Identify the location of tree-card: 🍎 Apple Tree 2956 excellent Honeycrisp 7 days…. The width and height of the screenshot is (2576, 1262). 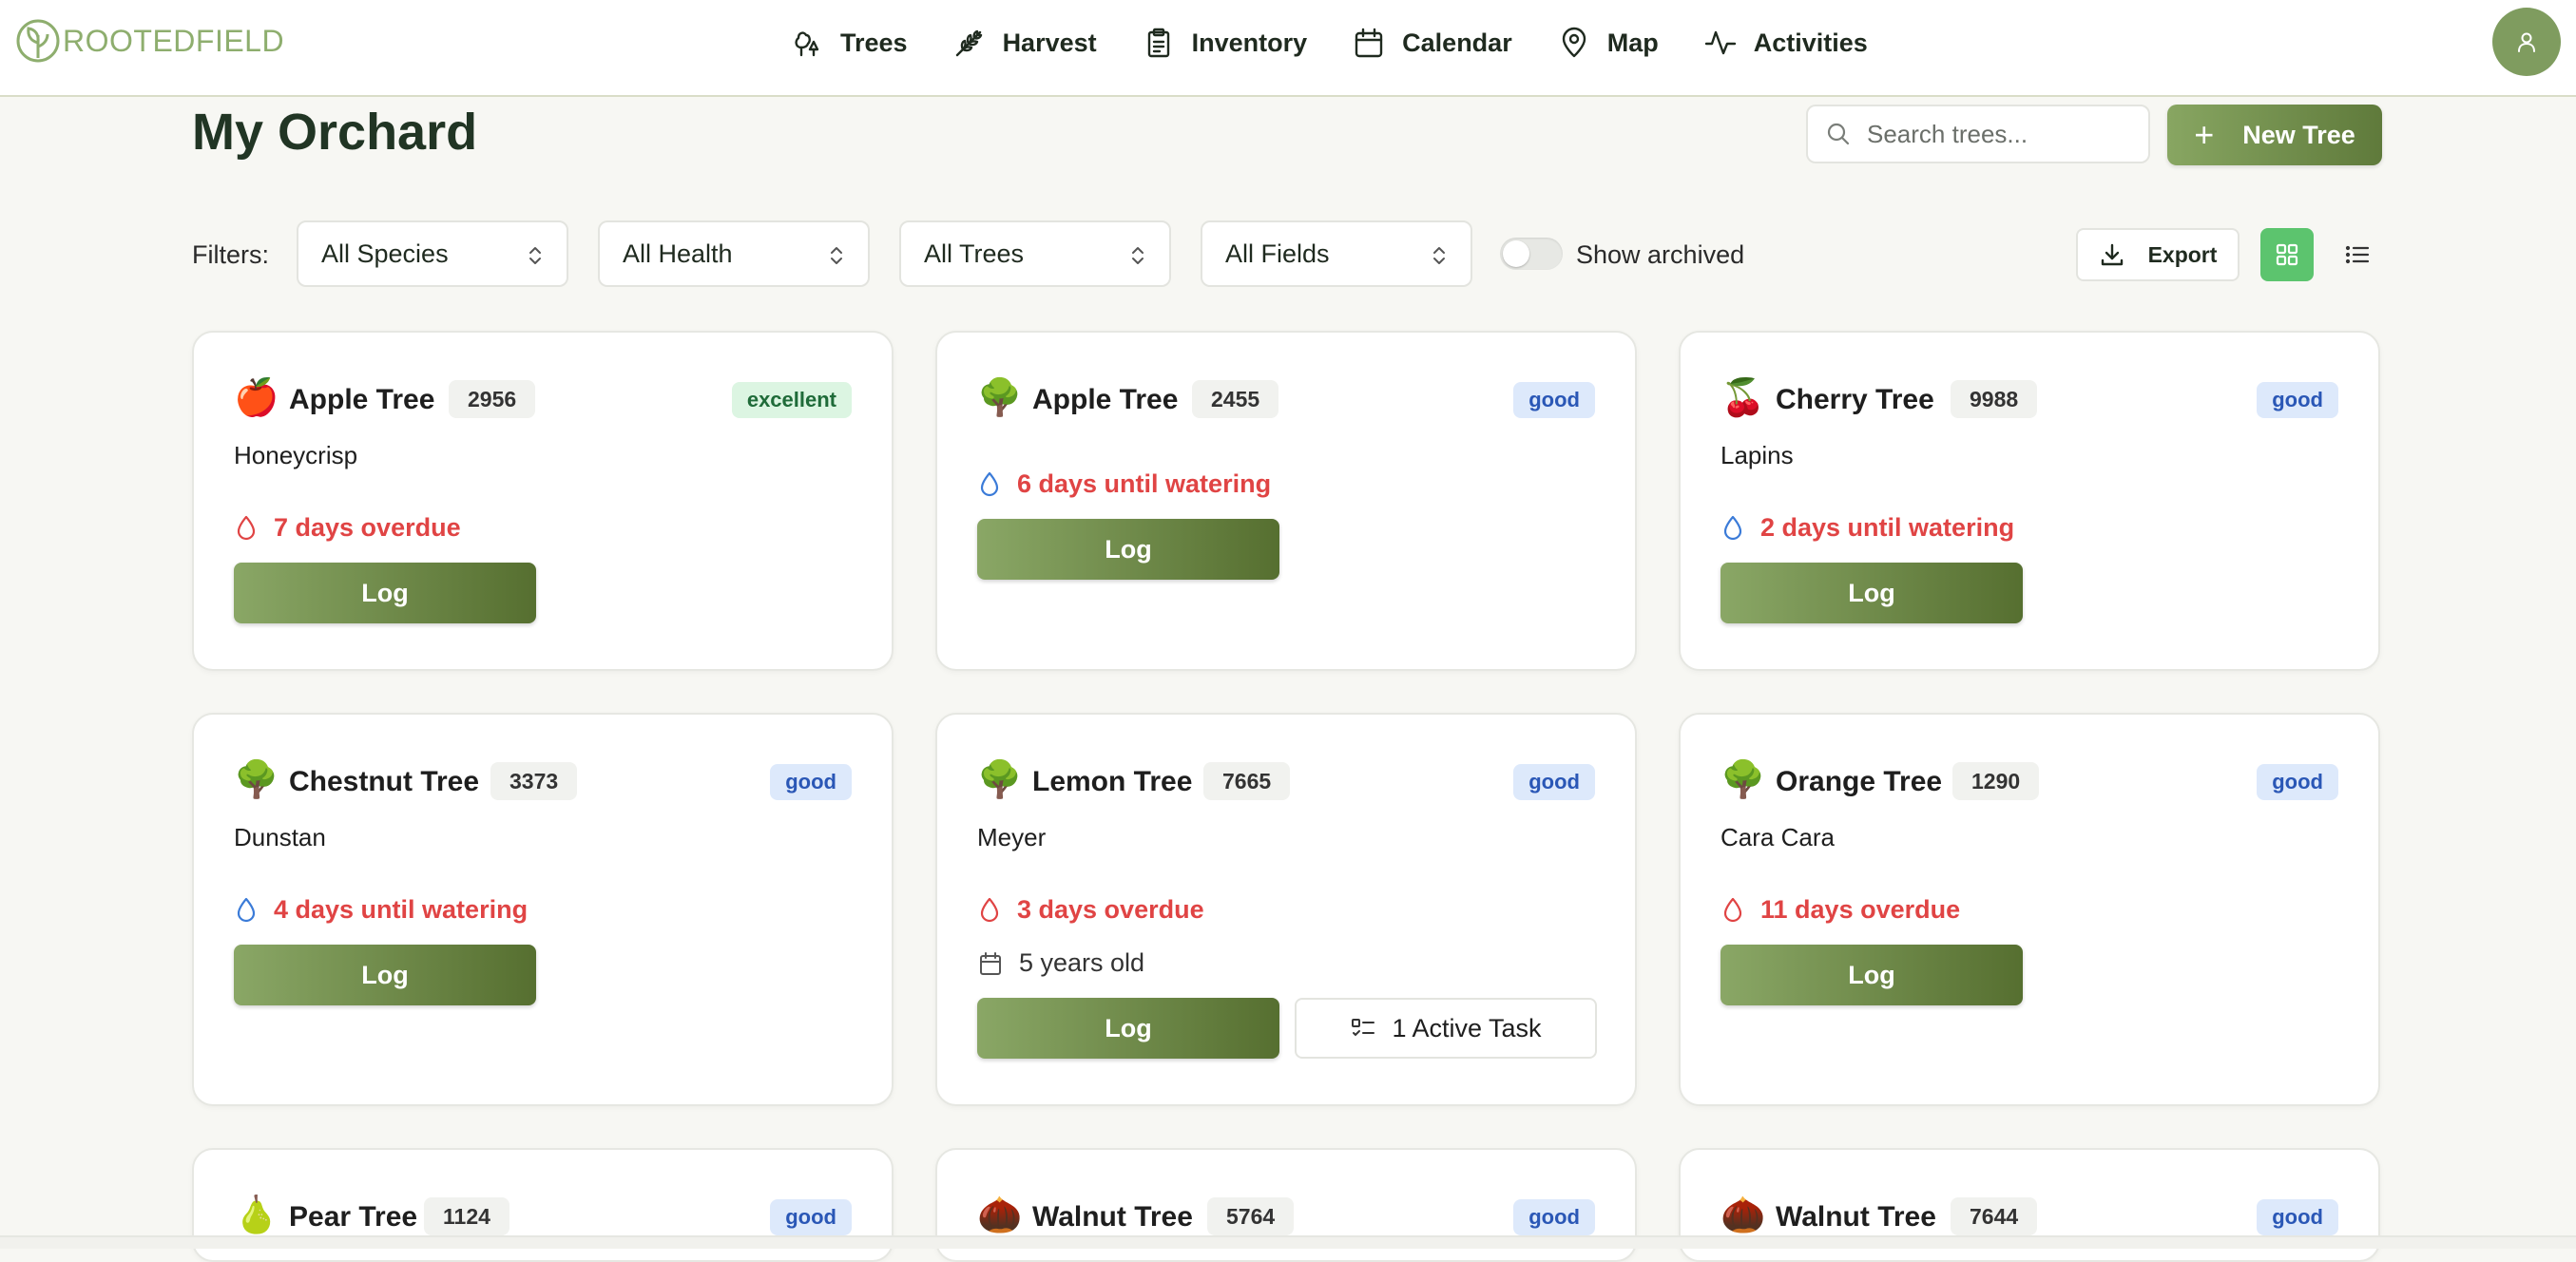
(543, 501).